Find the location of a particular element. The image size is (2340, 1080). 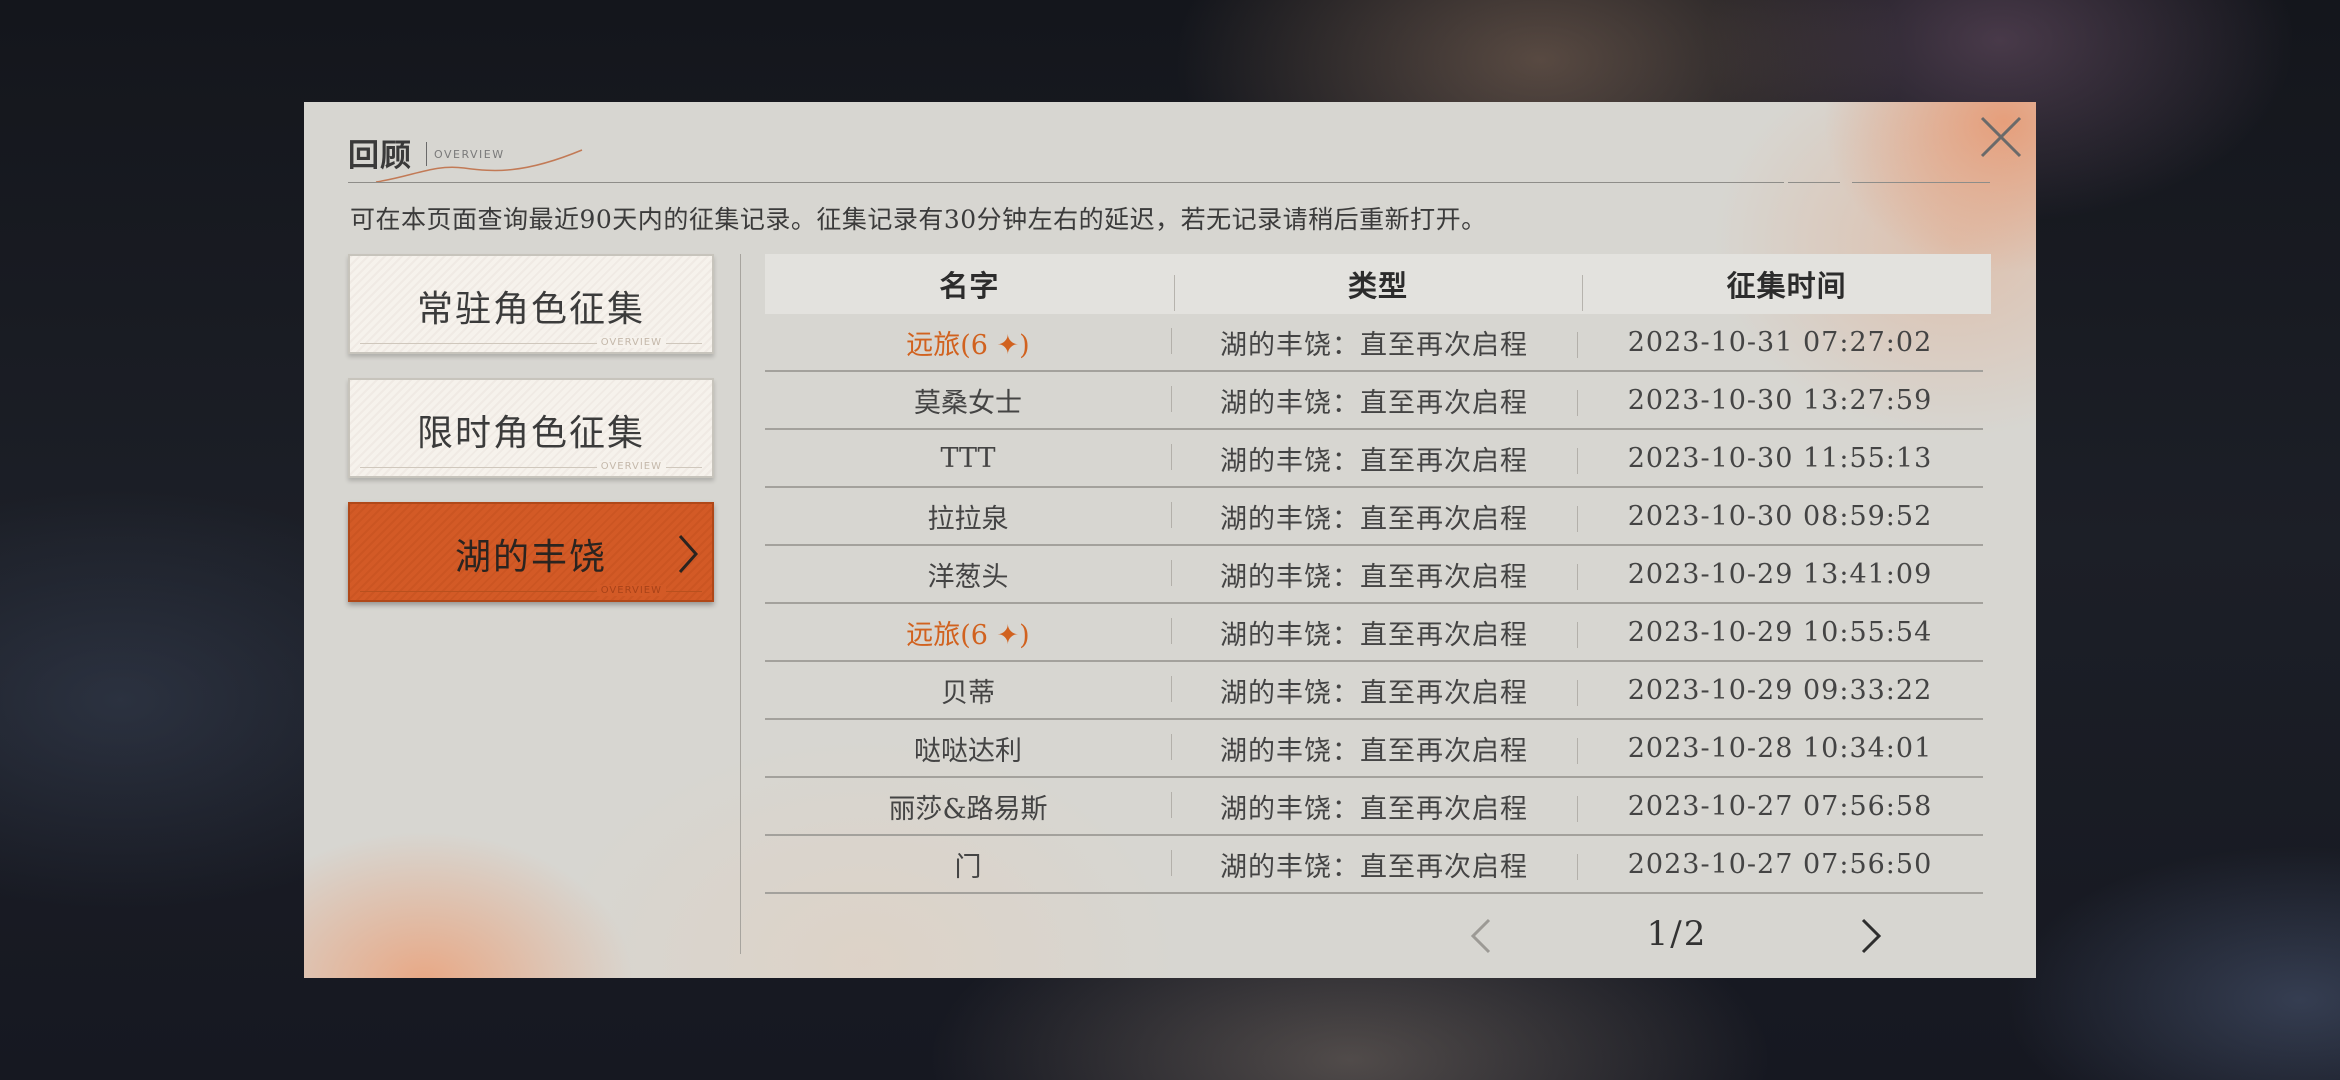

table-row: 哒哒达利 湖的丰饶：直至再次启程 2023-10-28 10:34:01 is located at coordinates (1374, 749).